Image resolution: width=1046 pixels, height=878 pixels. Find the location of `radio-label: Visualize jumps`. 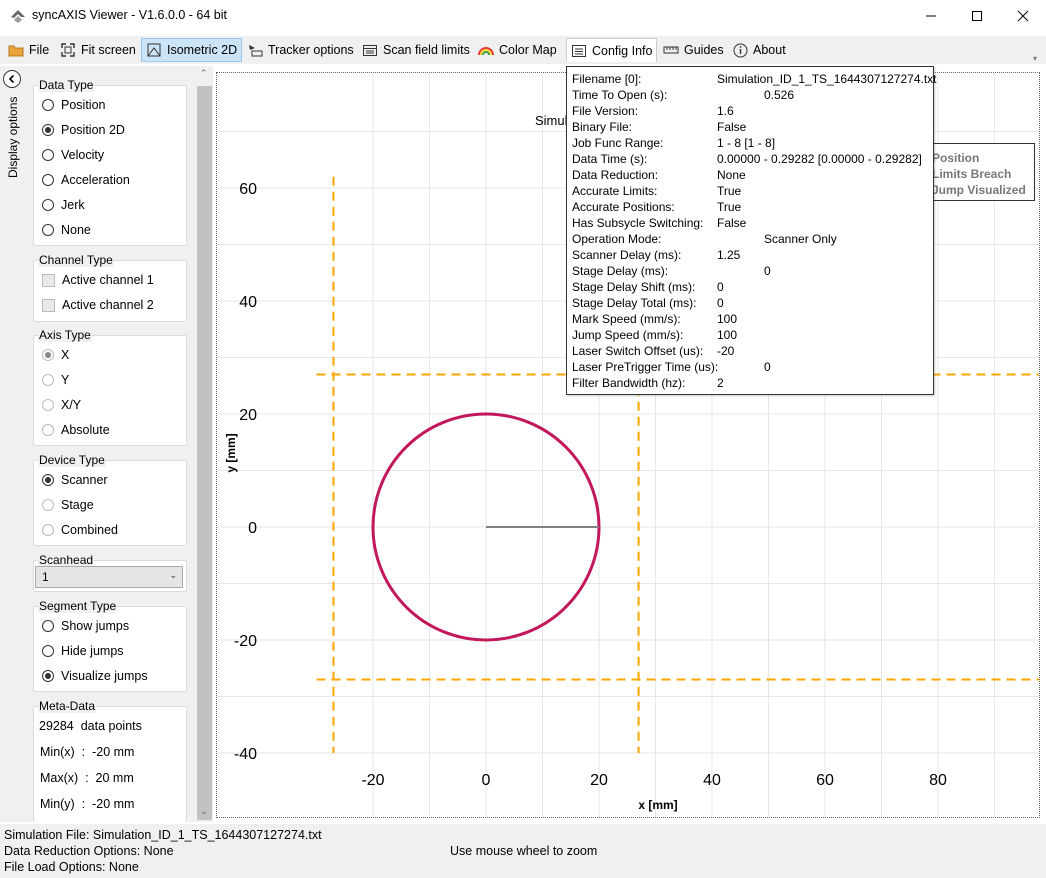

radio-label: Visualize jumps is located at coordinates (104, 676).